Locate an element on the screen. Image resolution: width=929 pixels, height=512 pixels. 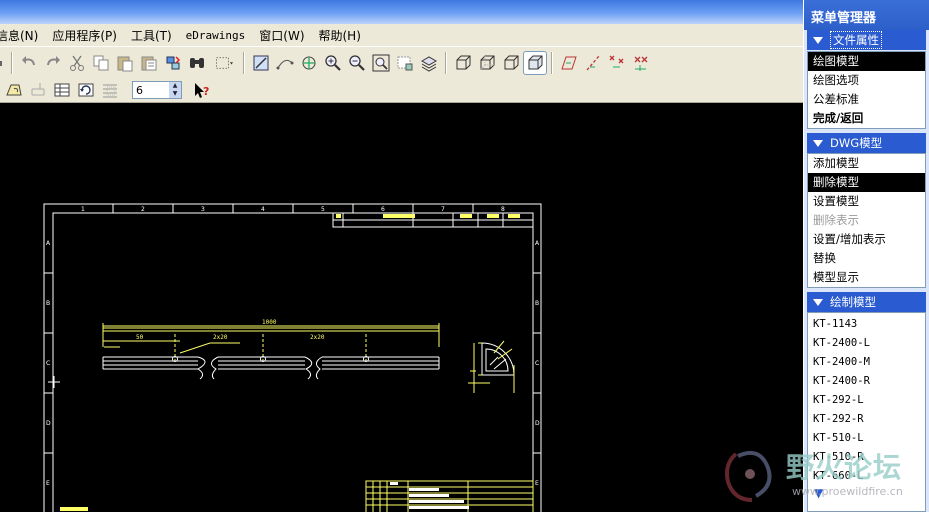
dim-overall-label: 1000 is located at coordinates (269, 322).